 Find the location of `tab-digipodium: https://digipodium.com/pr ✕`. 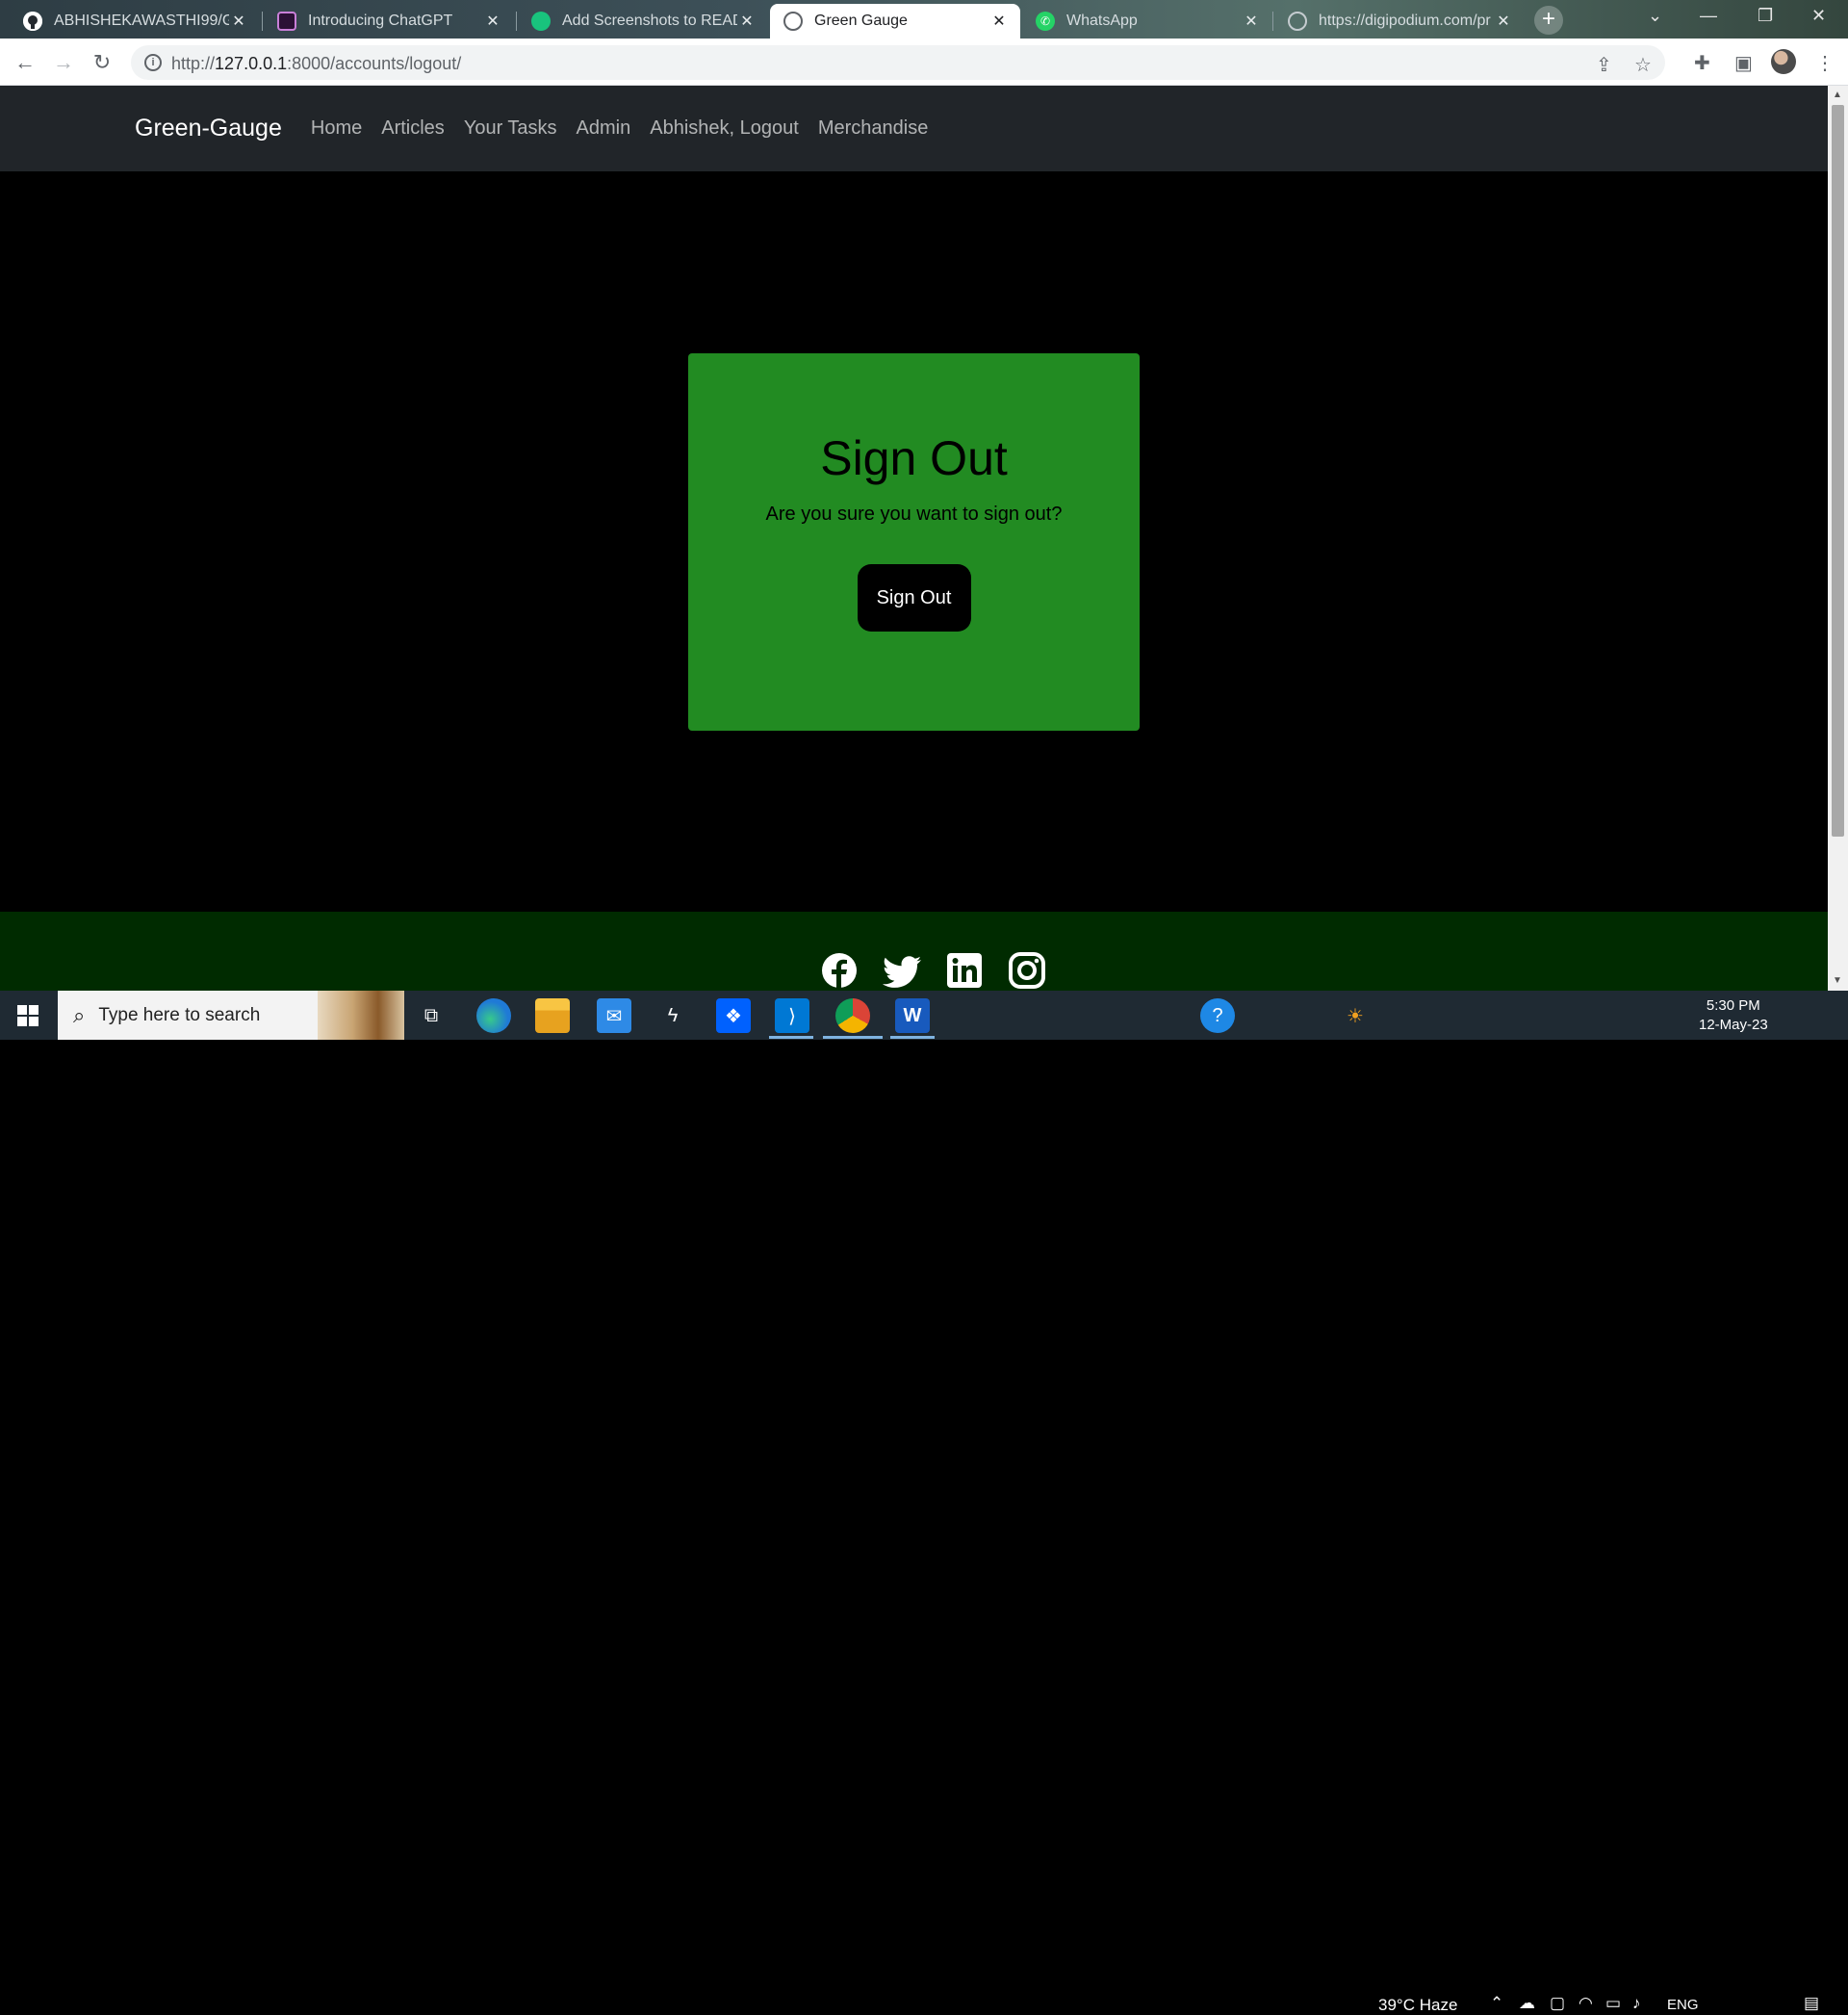

tab-digipodium: https://digipodium.com/pr ✕ is located at coordinates (1399, 22).